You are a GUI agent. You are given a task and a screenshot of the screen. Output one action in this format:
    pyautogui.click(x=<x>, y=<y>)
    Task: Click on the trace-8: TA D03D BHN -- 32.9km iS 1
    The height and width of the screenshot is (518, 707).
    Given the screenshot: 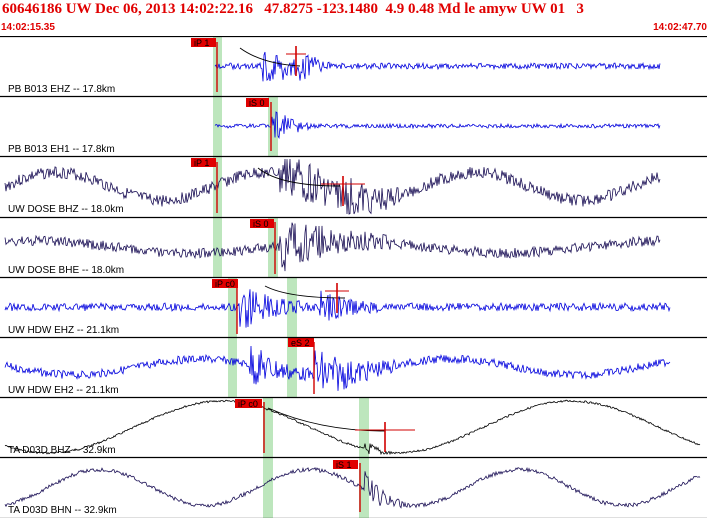 What is the action you would take?
    pyautogui.click(x=352, y=488)
    